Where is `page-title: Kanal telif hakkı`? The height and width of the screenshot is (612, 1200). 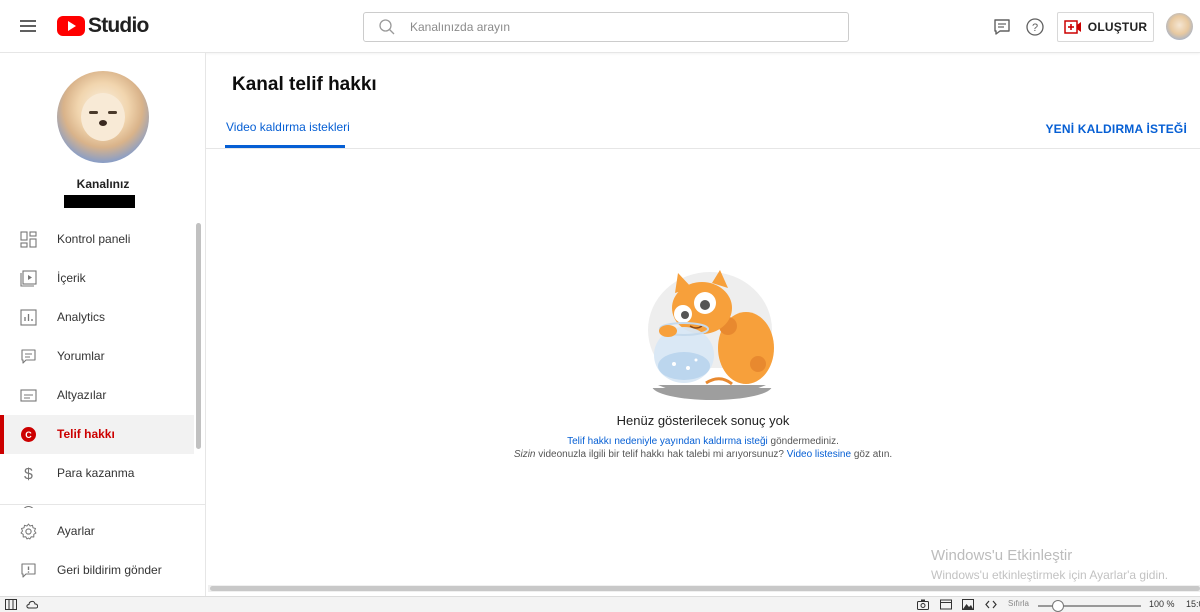 page-title: Kanal telif hakkı is located at coordinates (304, 84).